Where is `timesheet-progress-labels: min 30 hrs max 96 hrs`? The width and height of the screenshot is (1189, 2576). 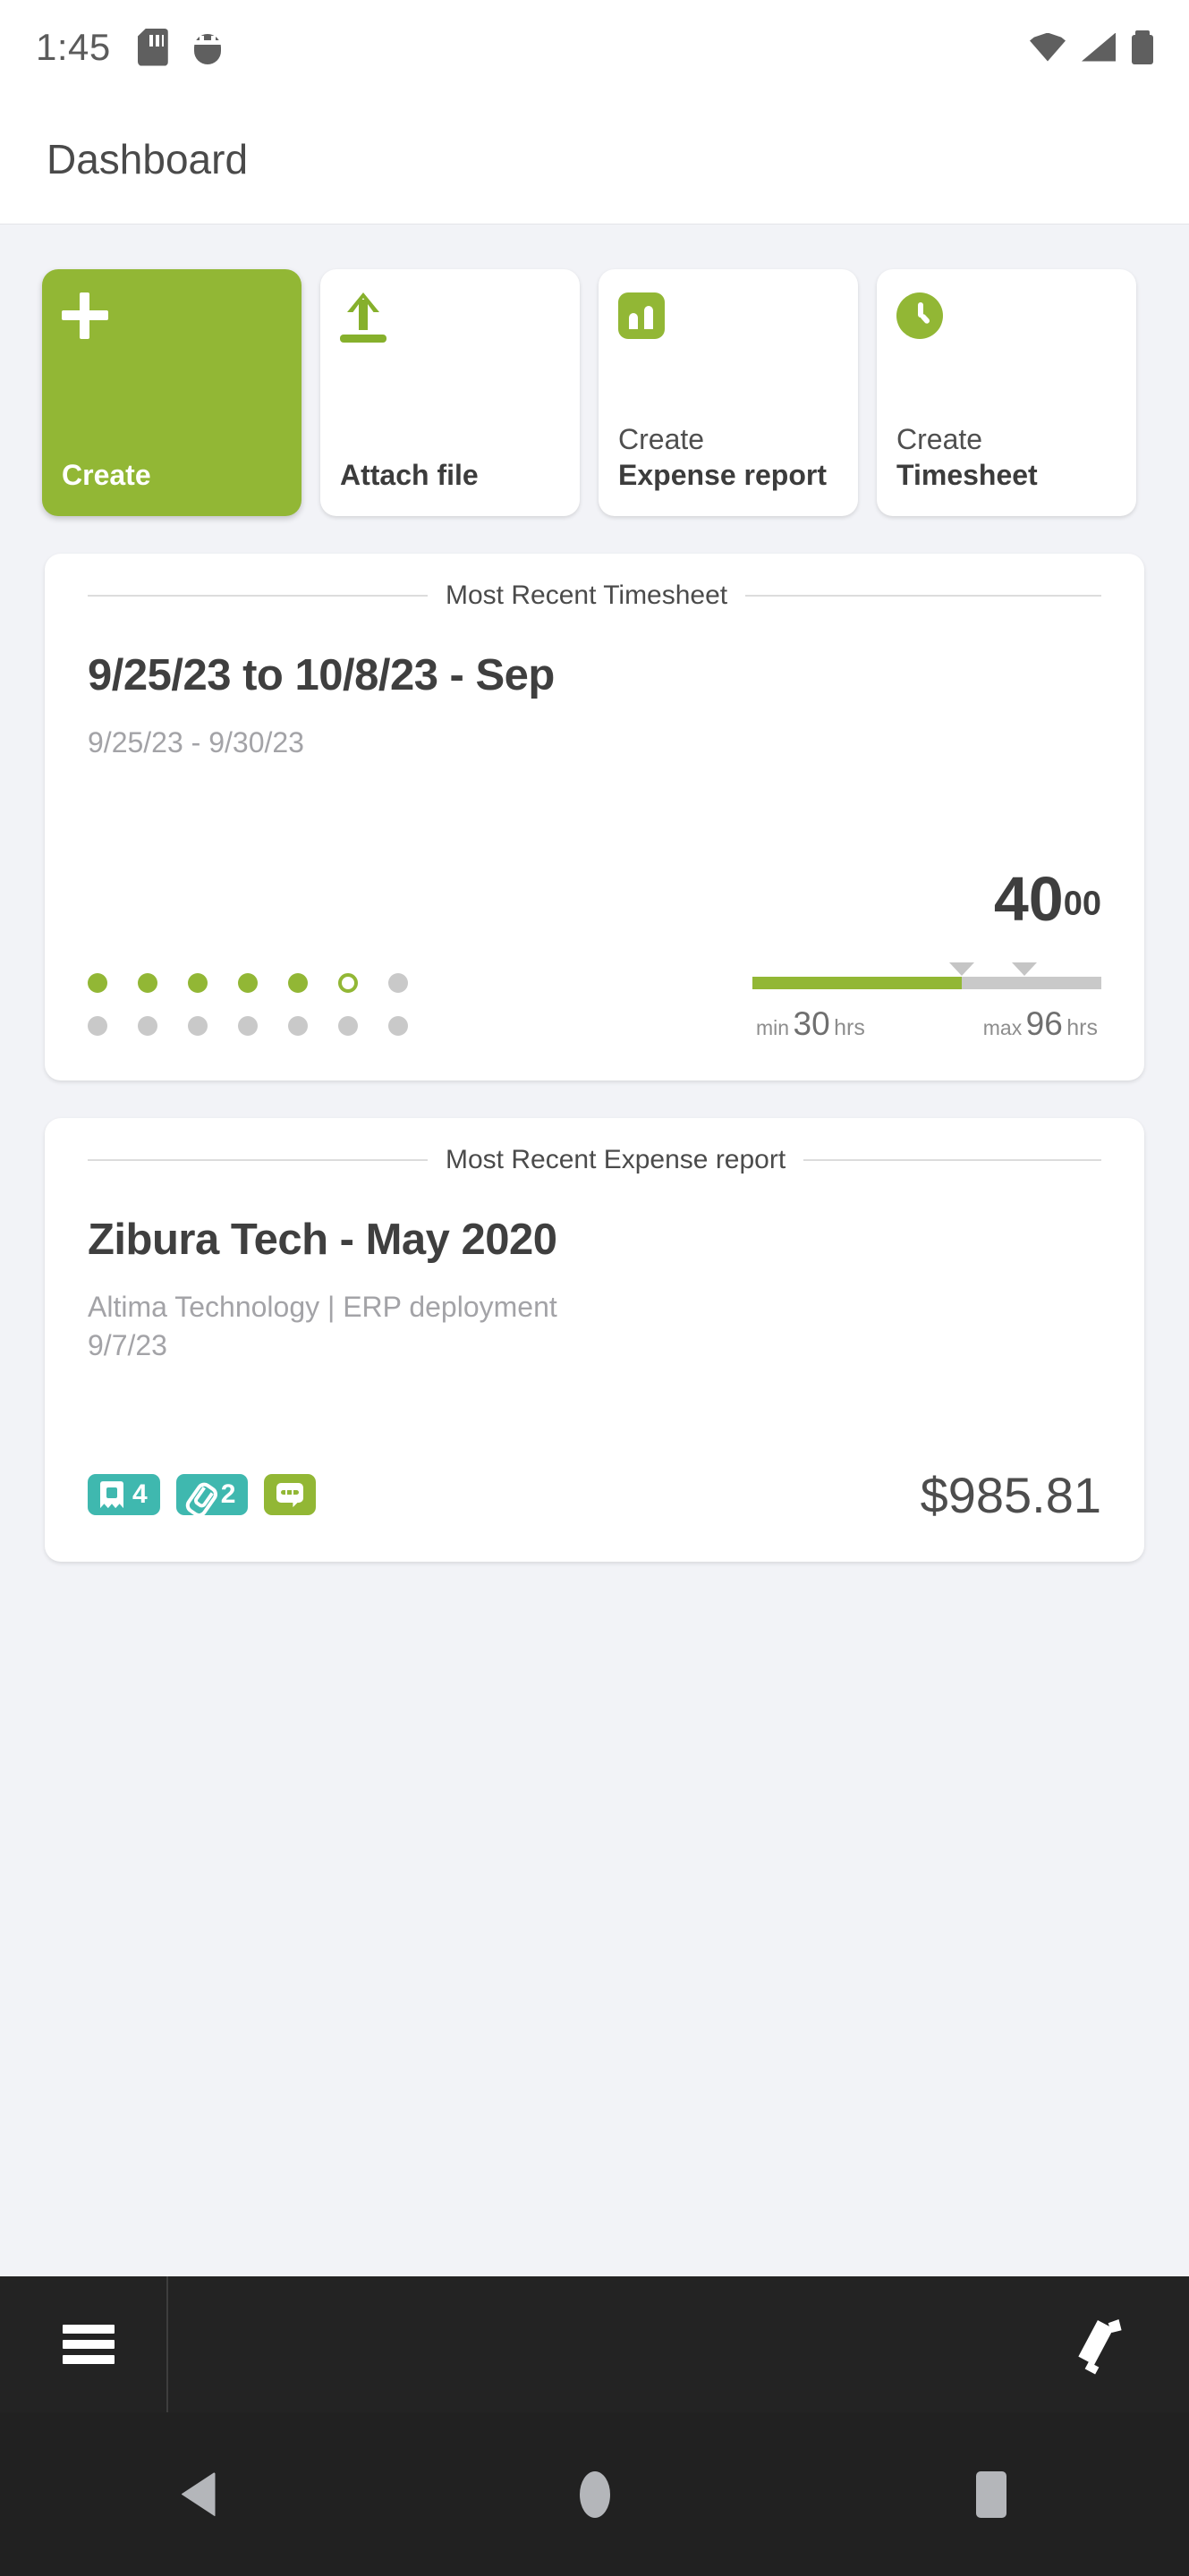
timesheet-progress-labels: min 30 hrs max 96 hrs is located at coordinates (926, 1024).